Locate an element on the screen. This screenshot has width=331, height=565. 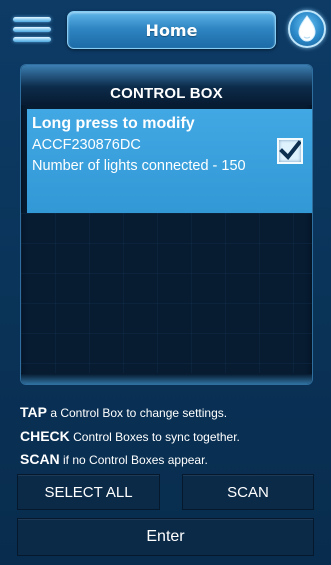
lights-connected-count: Number of lights connected - 150 is located at coordinates (139, 166).